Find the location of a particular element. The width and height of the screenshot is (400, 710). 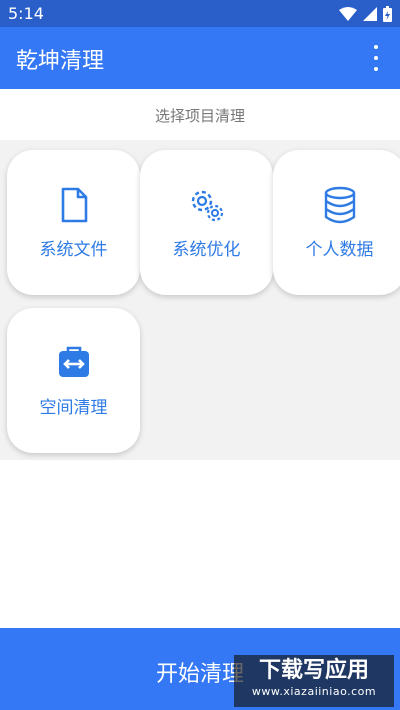

tile-label: 系统文件 is located at coordinates (73, 250).